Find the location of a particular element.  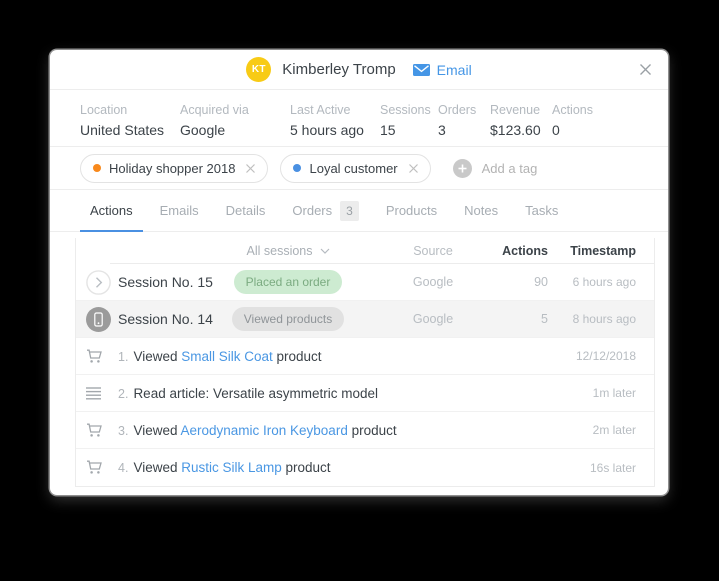

session-filter-label: All sessions is located at coordinates (279, 251).